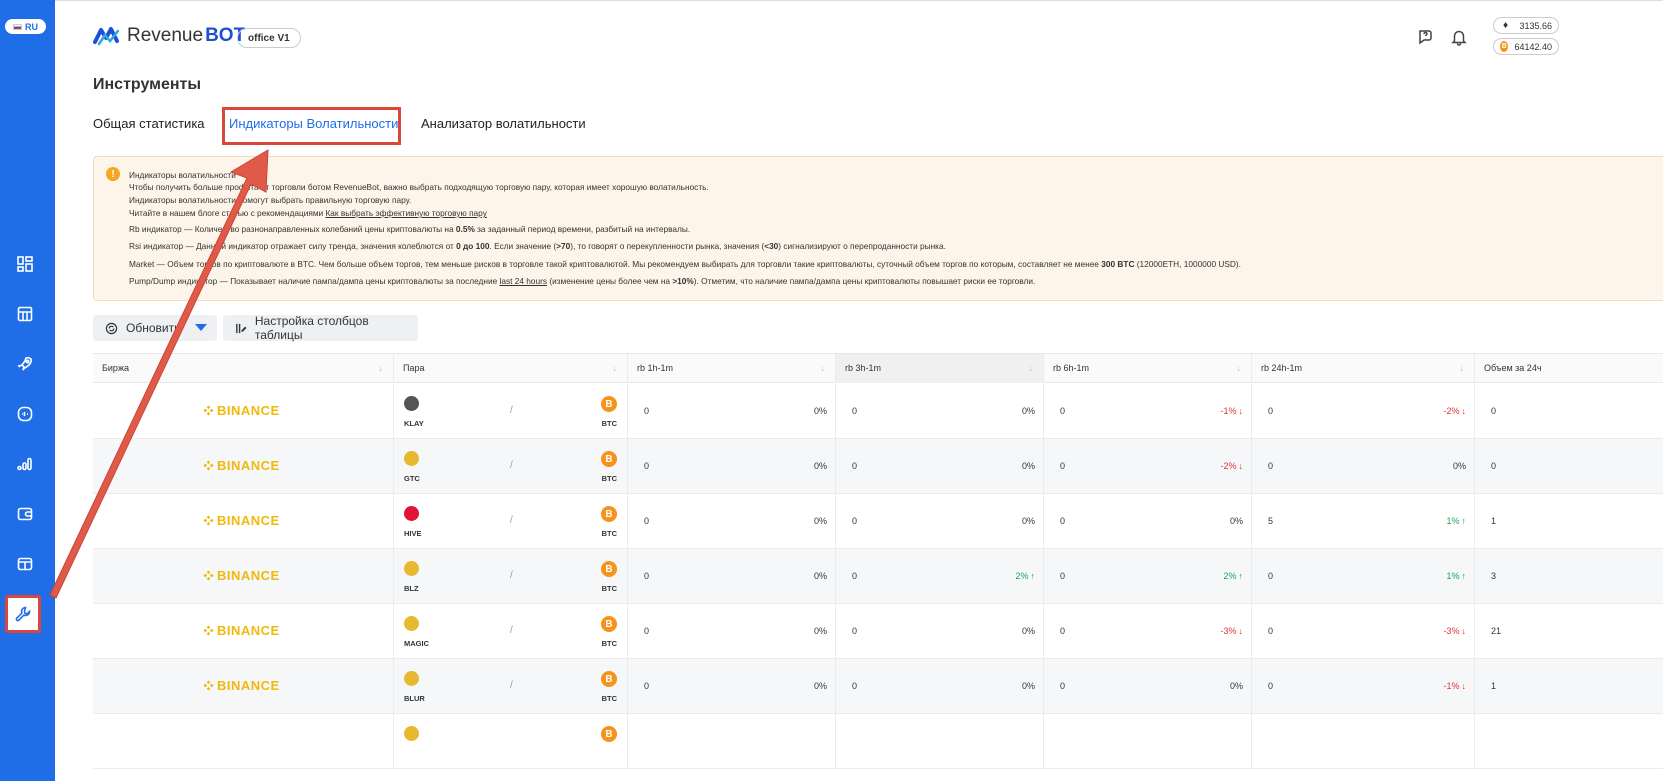  Describe the element at coordinates (940, 411) in the screenshot. I see `rb3h-cell: 0 0%` at that location.